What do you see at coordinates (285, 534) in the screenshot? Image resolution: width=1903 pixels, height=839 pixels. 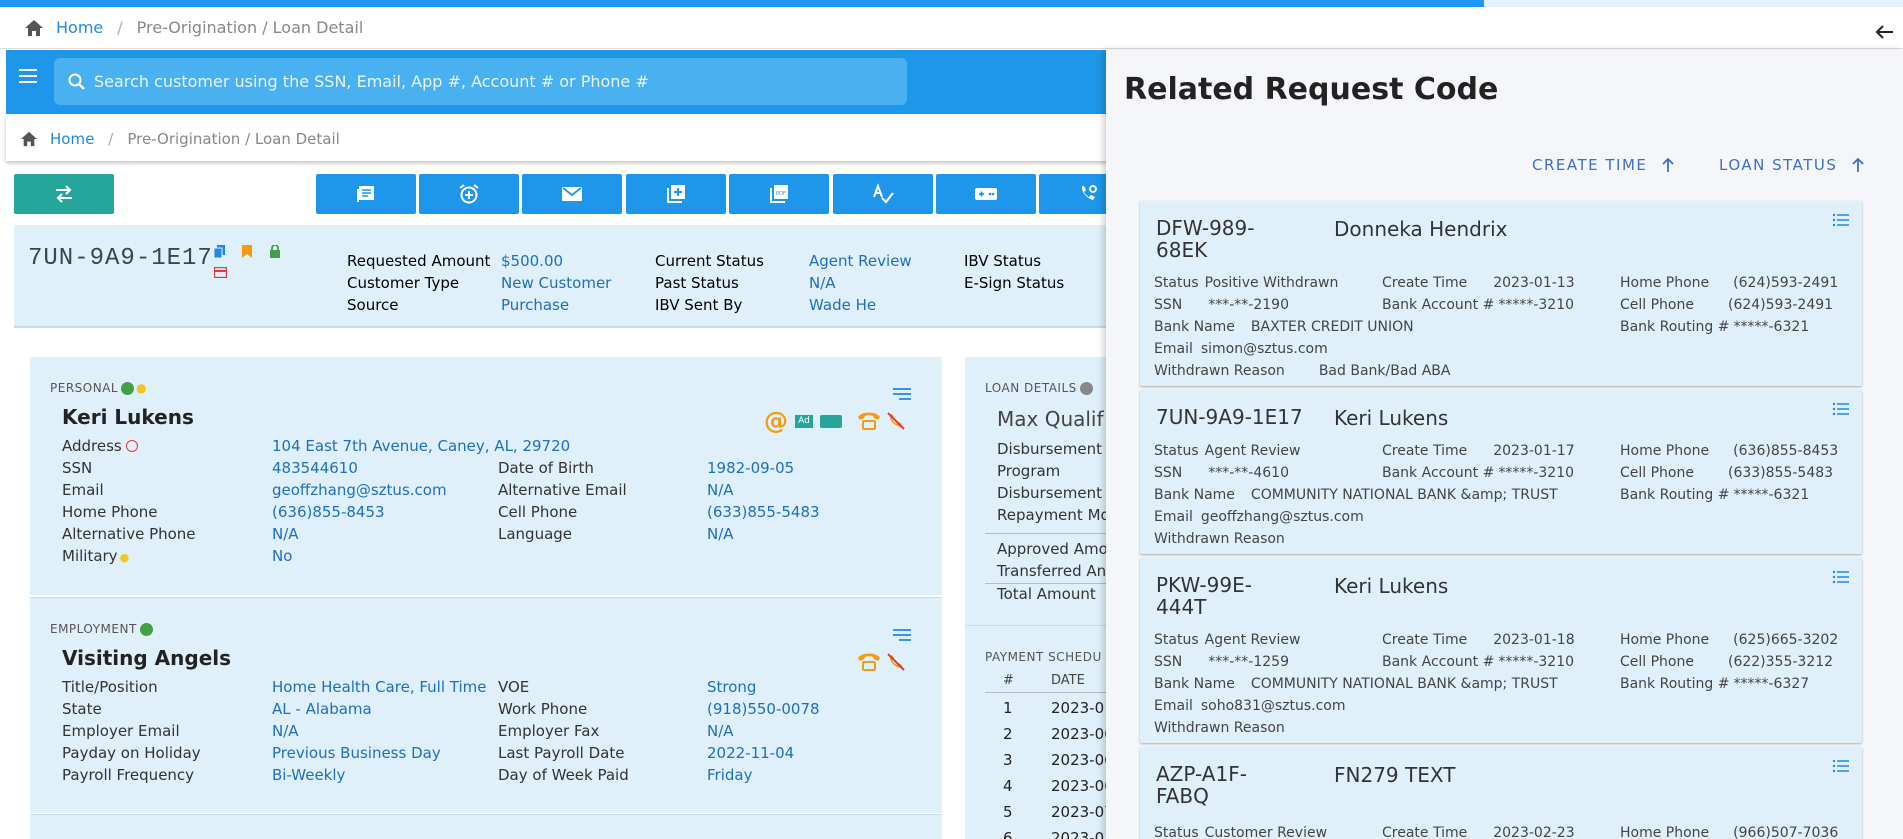 I see `alt-phone-value: N/A` at bounding box center [285, 534].